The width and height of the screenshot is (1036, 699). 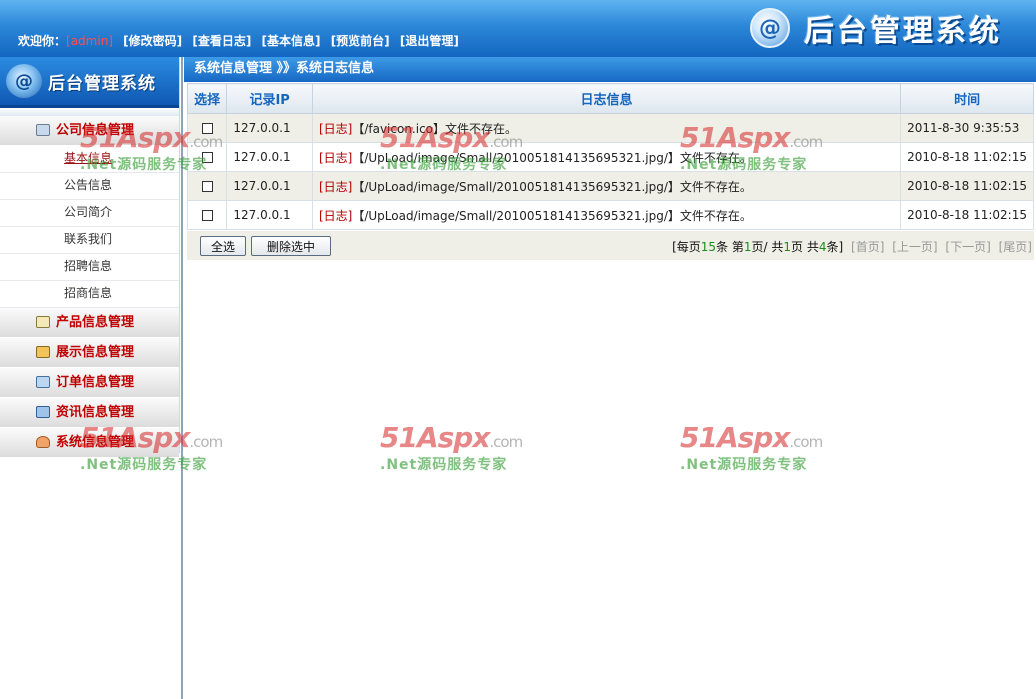 What do you see at coordinates (95, 412) in the screenshot?
I see `sidebar-section-label: 资讯信息管理` at bounding box center [95, 412].